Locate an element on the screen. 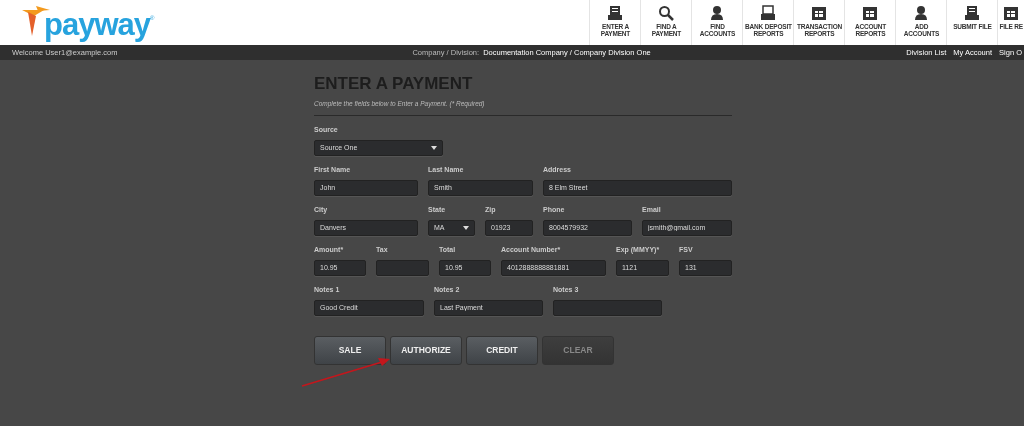  action-button: AUTHORIZE is located at coordinates (426, 350).